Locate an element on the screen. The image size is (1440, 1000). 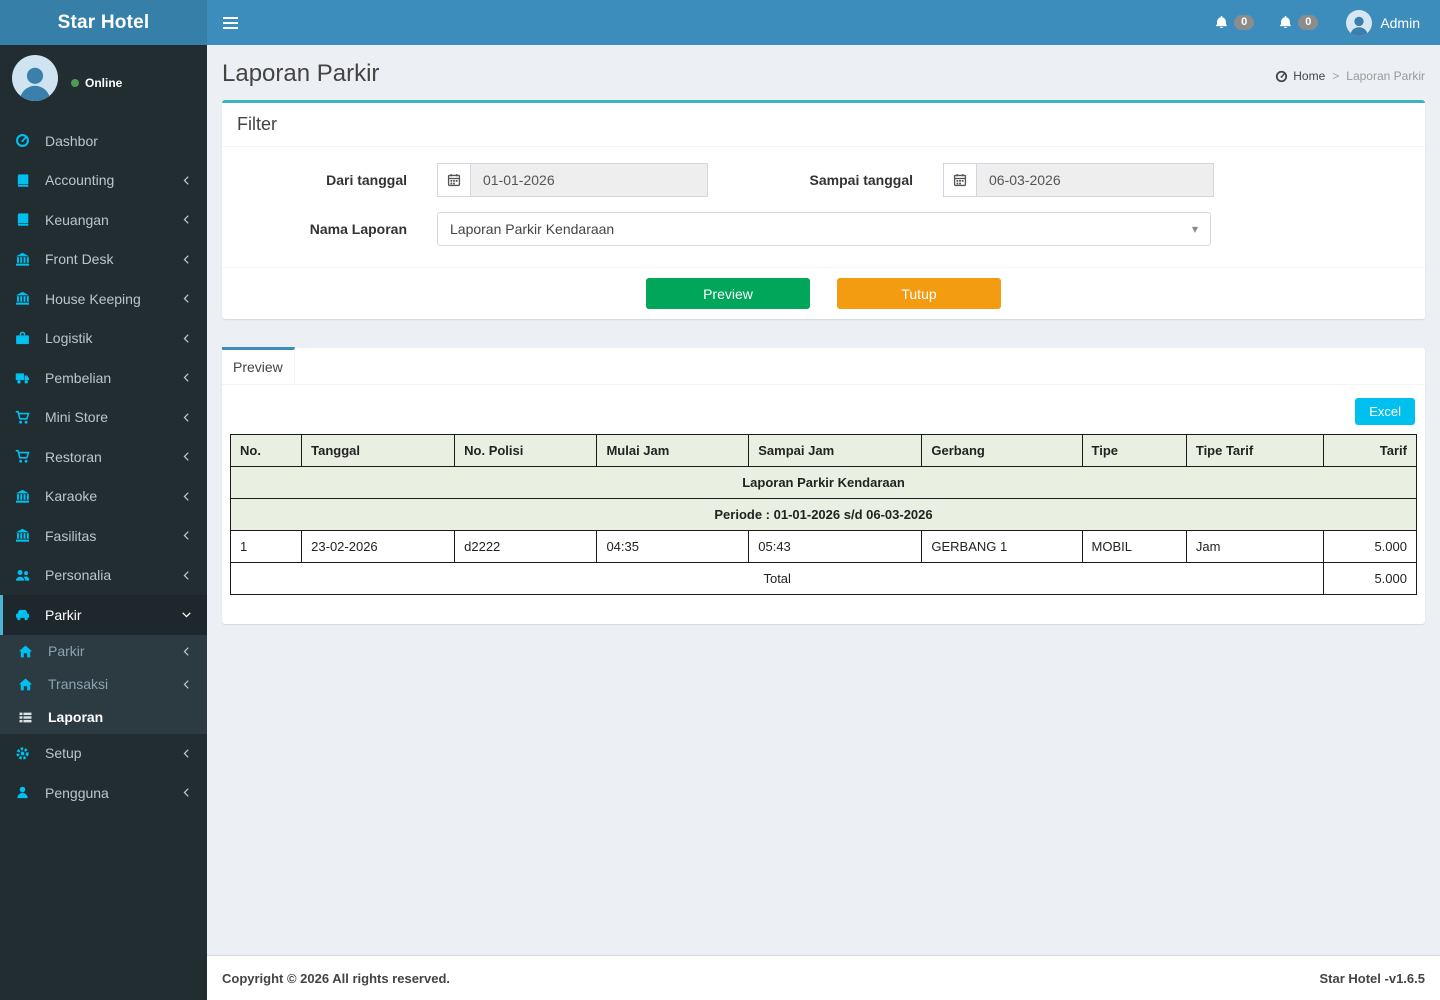
sampai-tanggal-label: Sampai tanggal is located at coordinates (861, 180).